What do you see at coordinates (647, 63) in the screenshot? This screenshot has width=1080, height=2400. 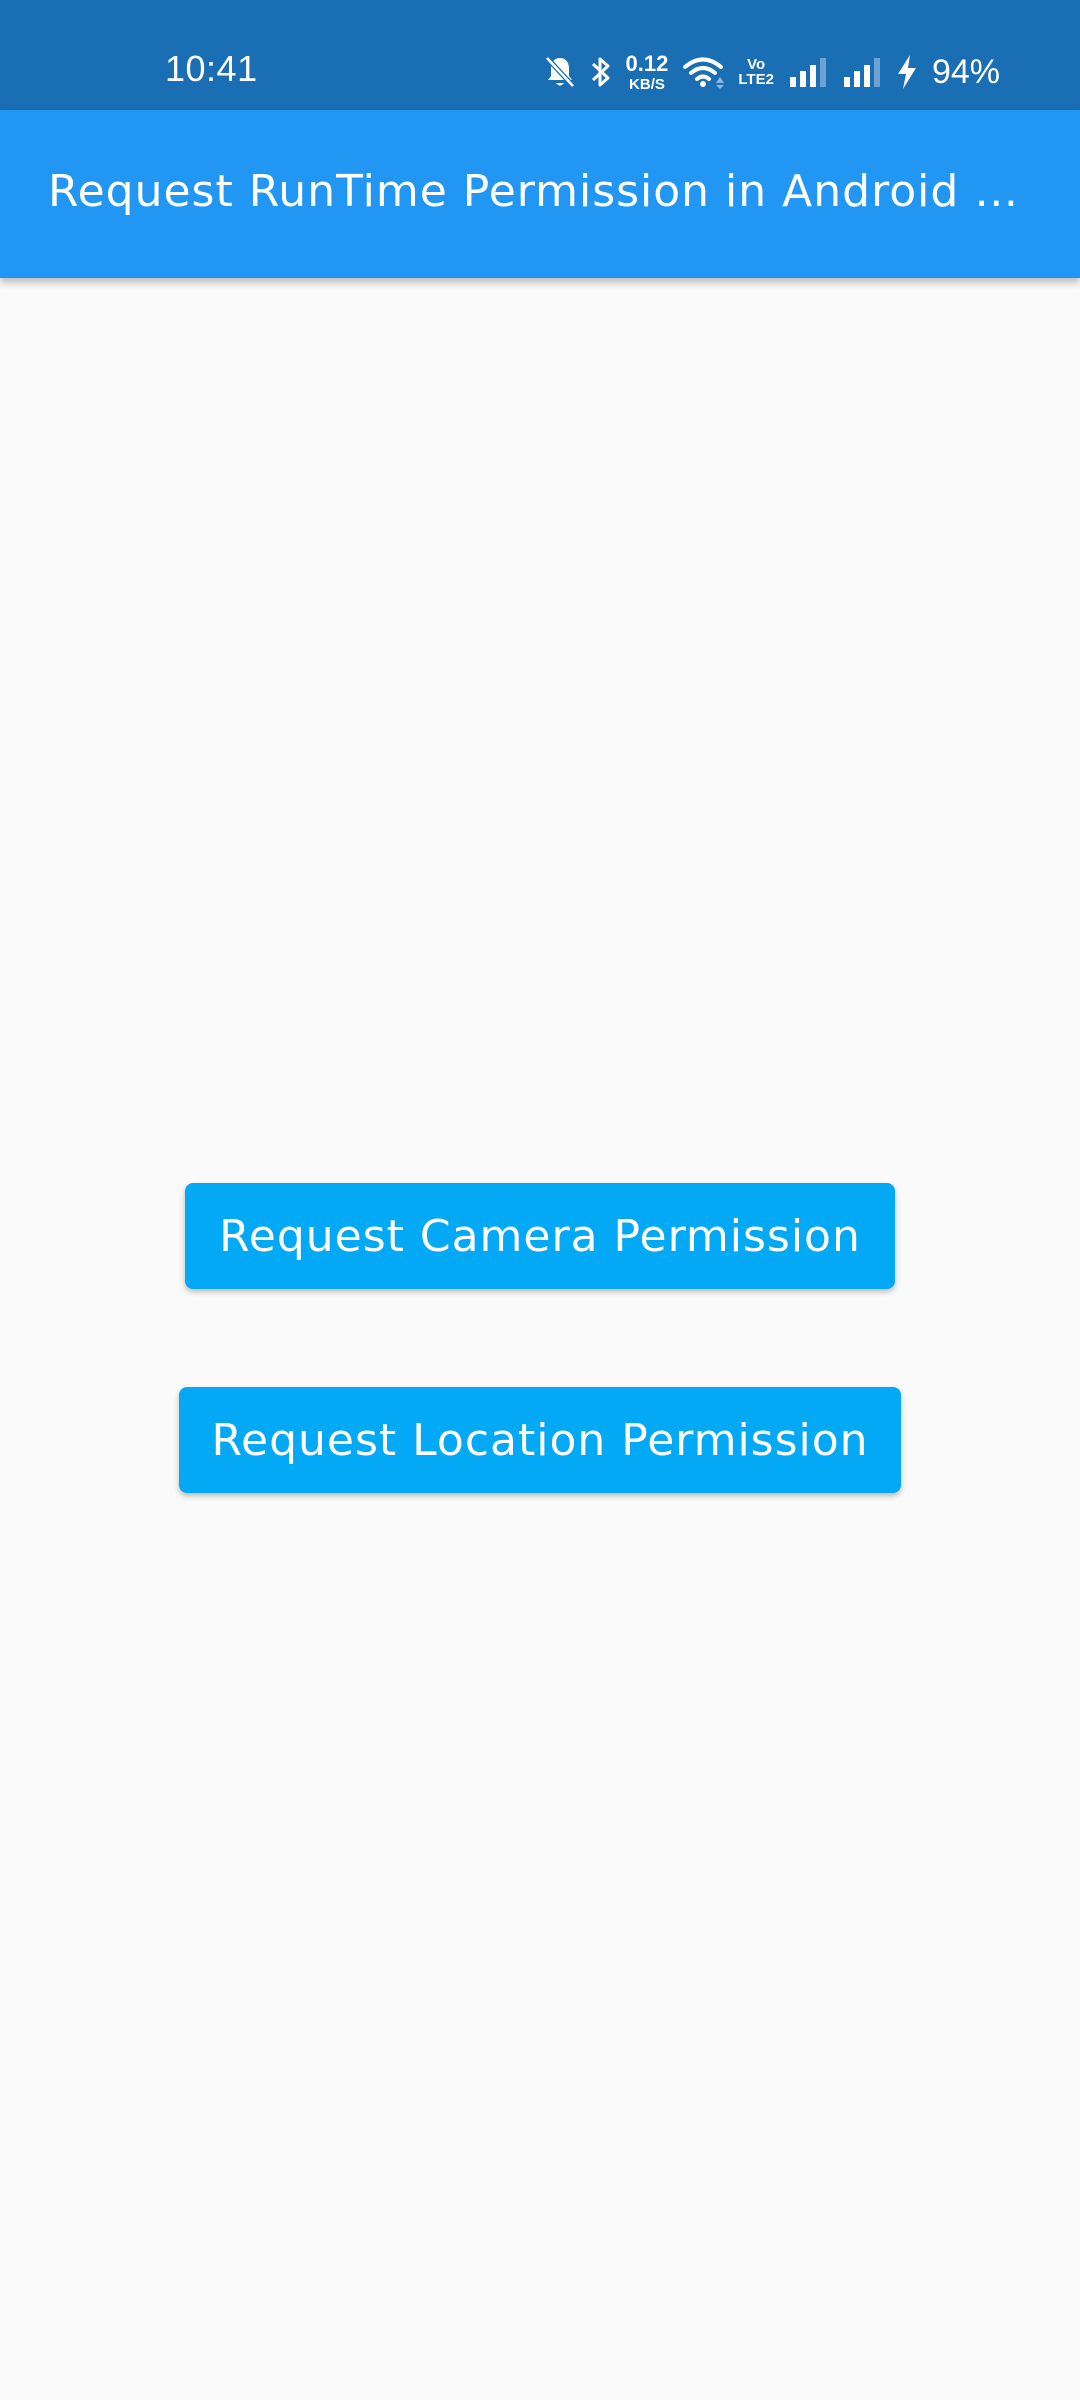 I see `net-speed-value: 0.12` at bounding box center [647, 63].